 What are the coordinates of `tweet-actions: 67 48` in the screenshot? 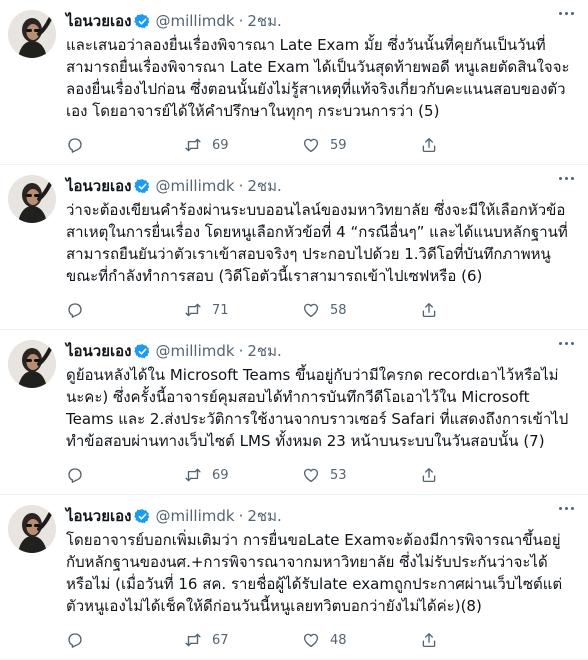 It's located at (320, 640).